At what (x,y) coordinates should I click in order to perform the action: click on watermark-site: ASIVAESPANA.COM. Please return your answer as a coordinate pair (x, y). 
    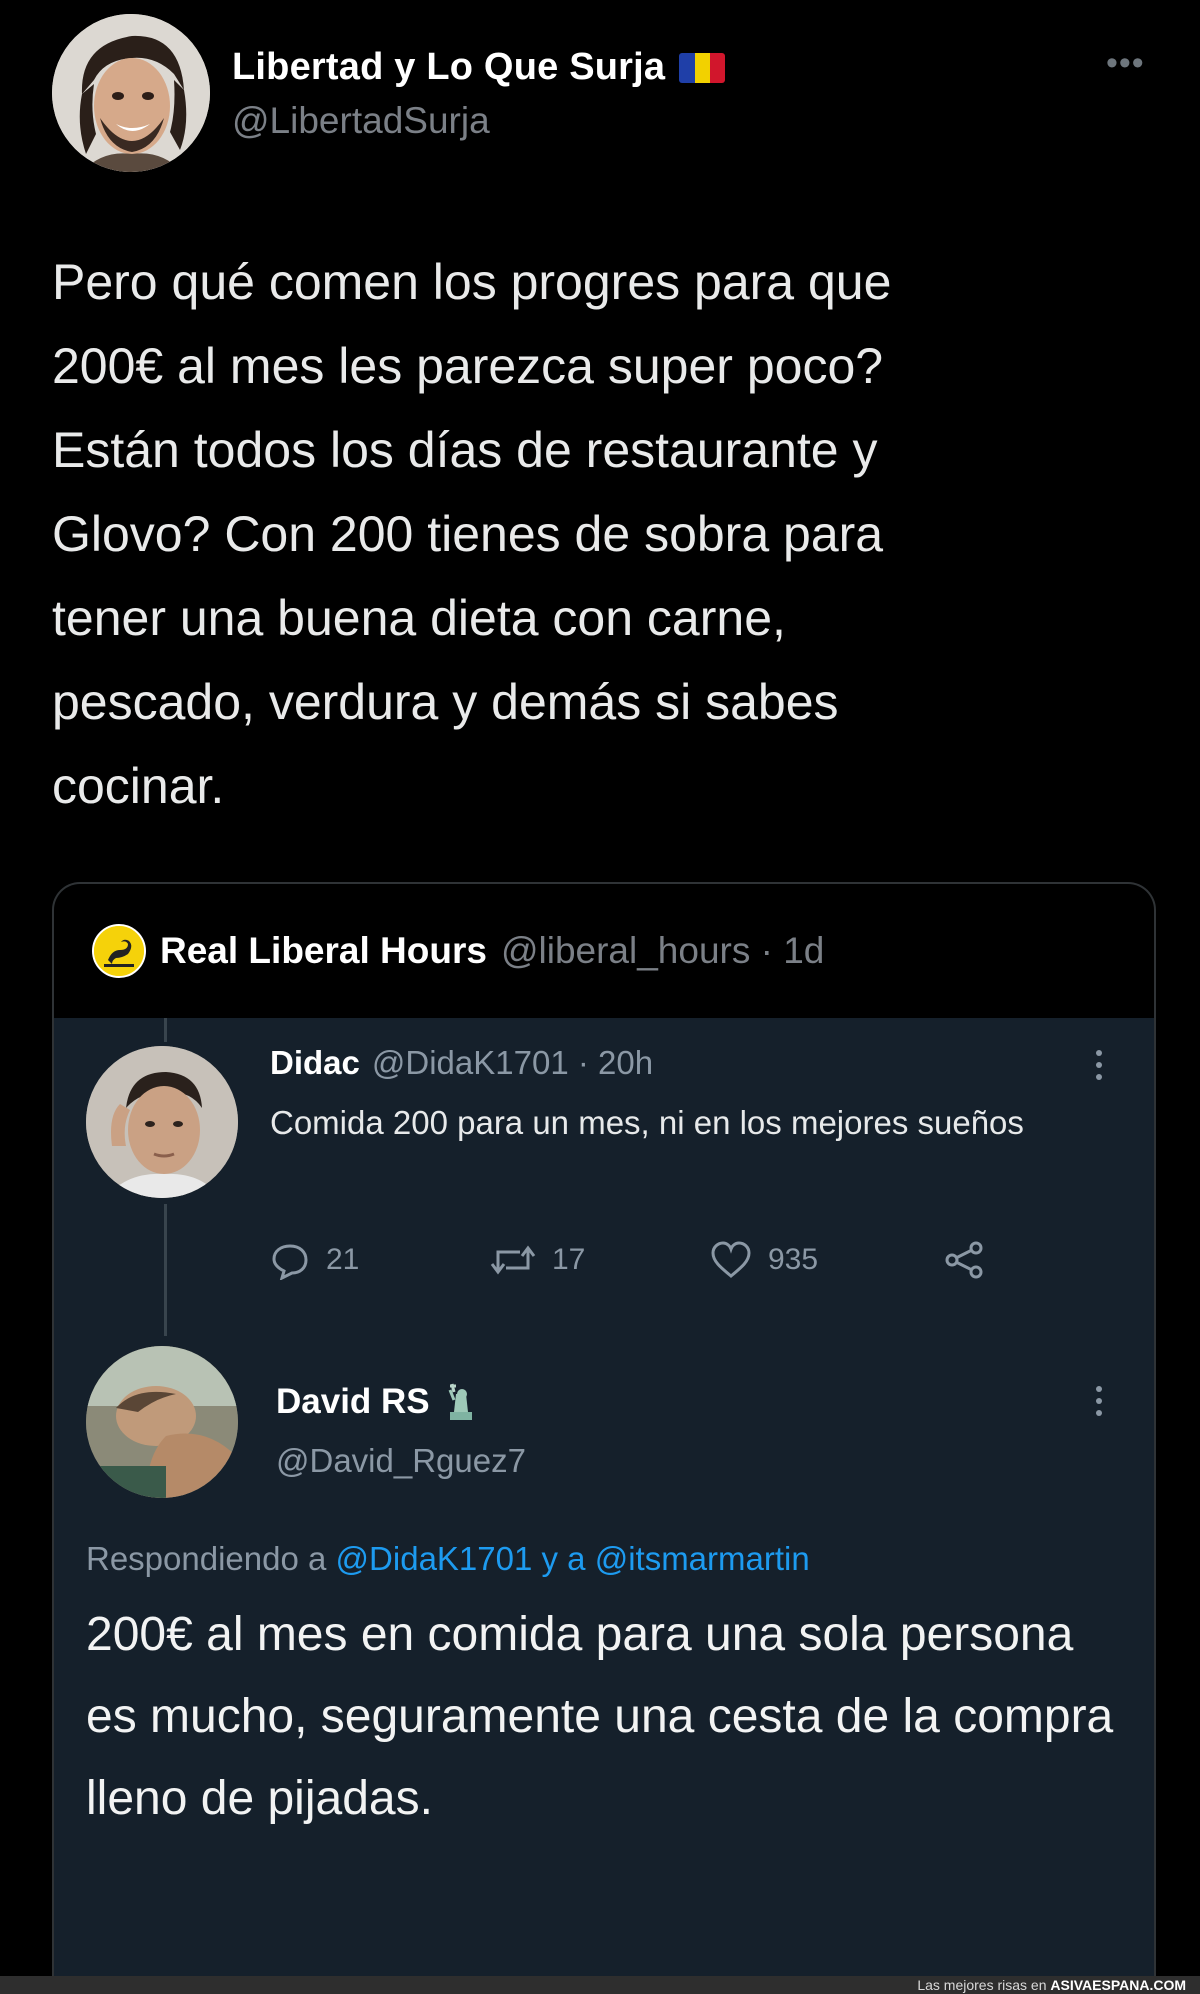
    Looking at the image, I should click on (1118, 1985).